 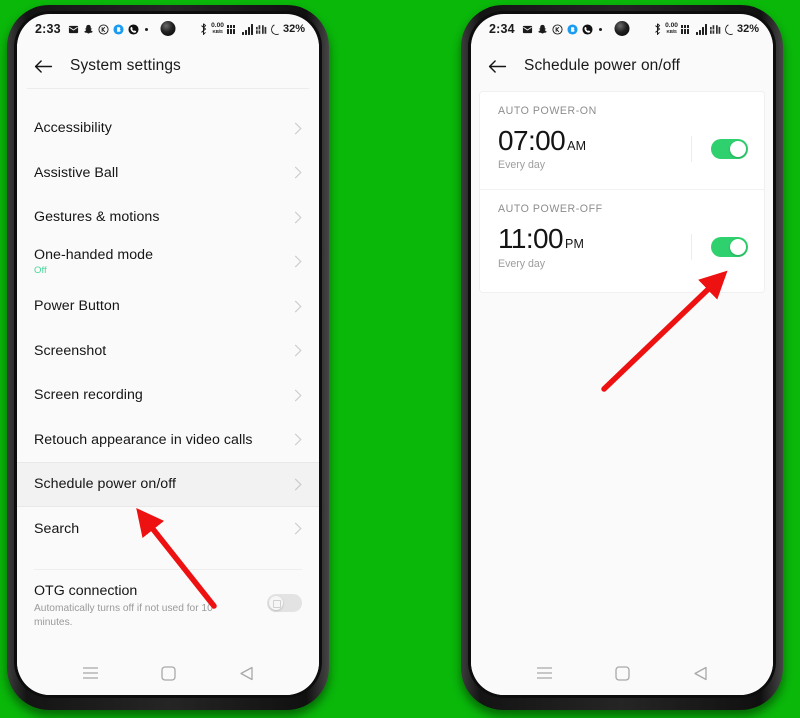 I want to click on settings-row-retouch-appearance: Retouch appearance in video calls, so click(x=168, y=440).